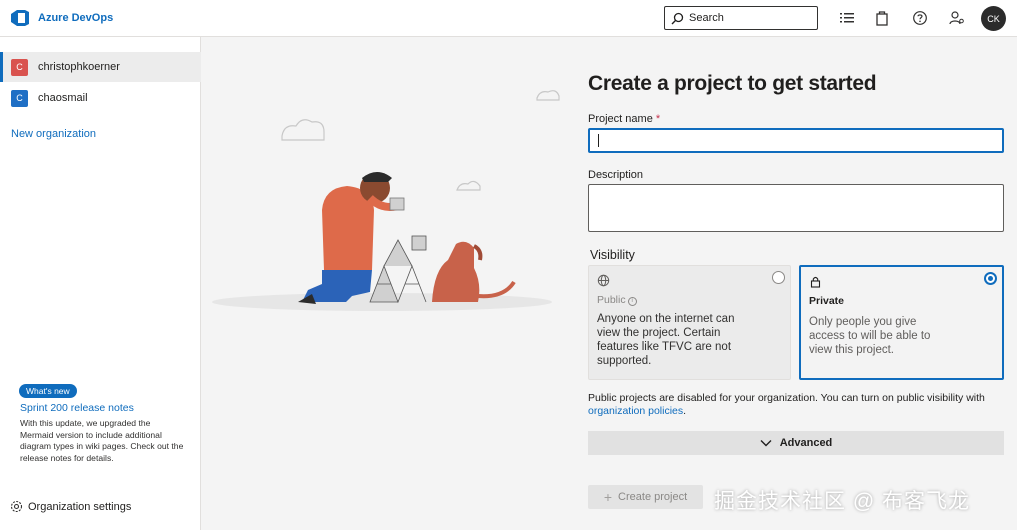  I want to click on public-radio, so click(778, 277).